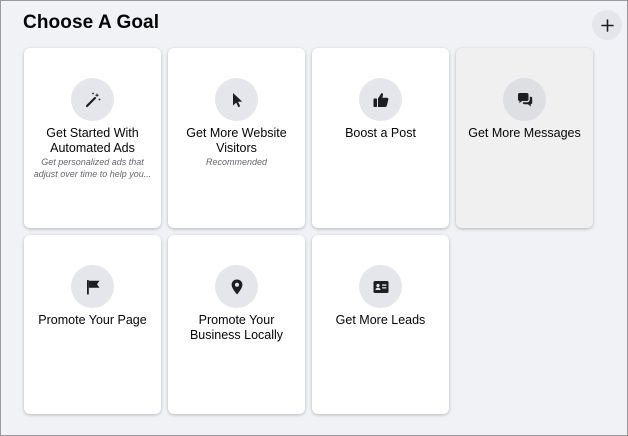 Image resolution: width=628 pixels, height=436 pixels. I want to click on goal-card-messages: Get More Messages, so click(524, 138).